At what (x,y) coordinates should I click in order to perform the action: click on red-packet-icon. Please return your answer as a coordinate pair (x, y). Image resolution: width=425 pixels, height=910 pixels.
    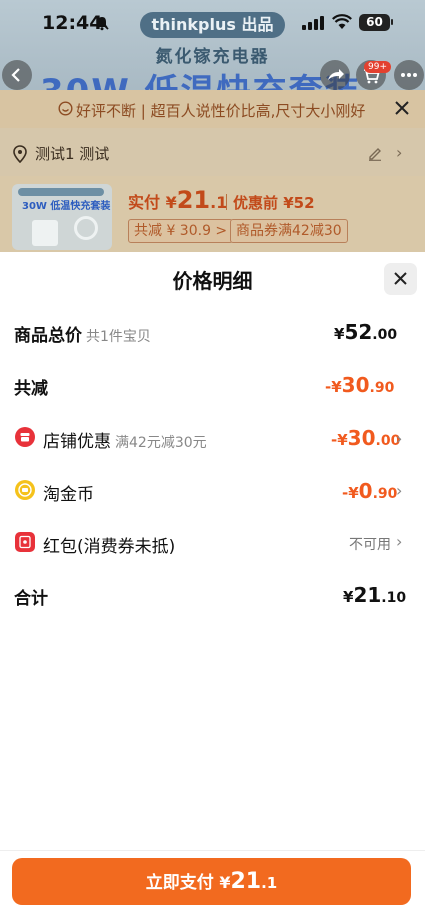
    Looking at the image, I should click on (25, 542).